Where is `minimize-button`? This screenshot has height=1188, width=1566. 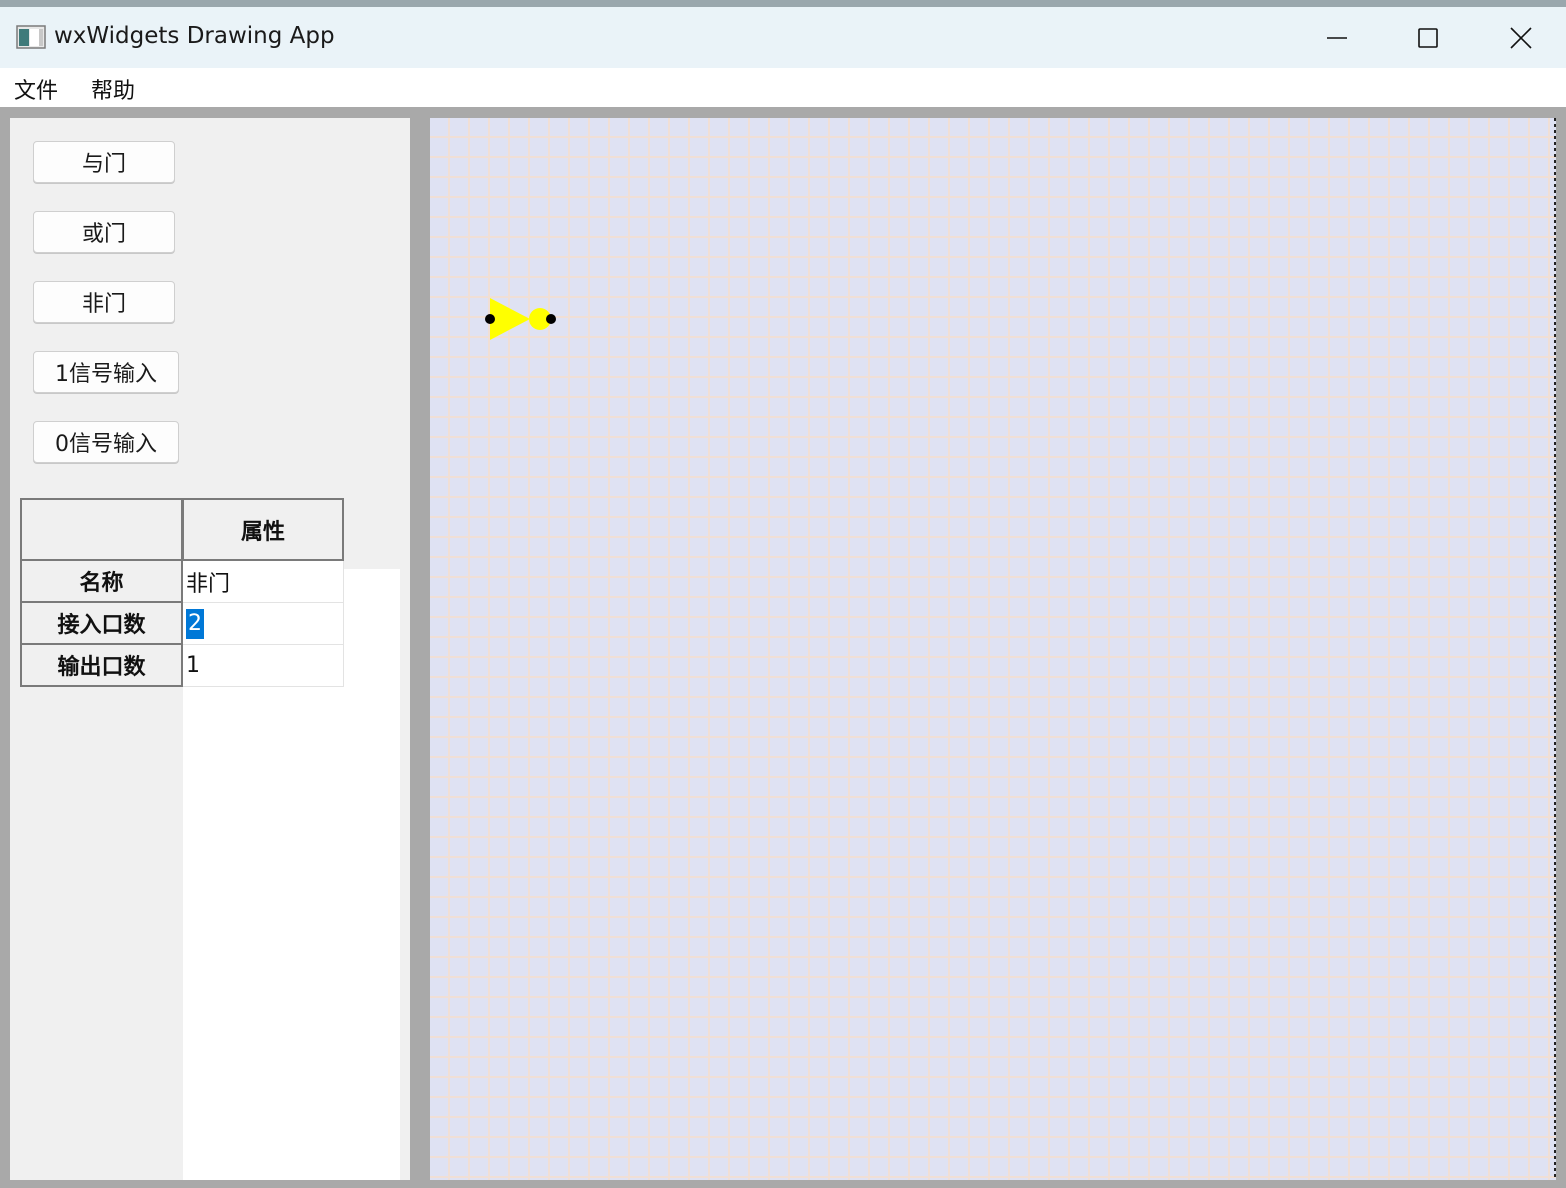
minimize-button is located at coordinates (1337, 37).